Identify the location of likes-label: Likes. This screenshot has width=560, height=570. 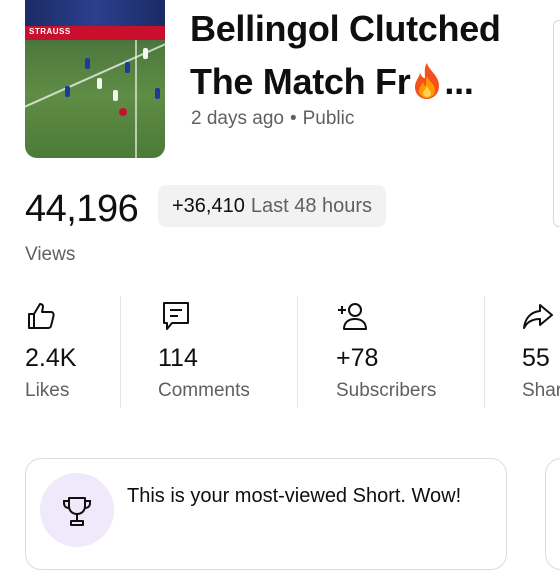
(47, 390).